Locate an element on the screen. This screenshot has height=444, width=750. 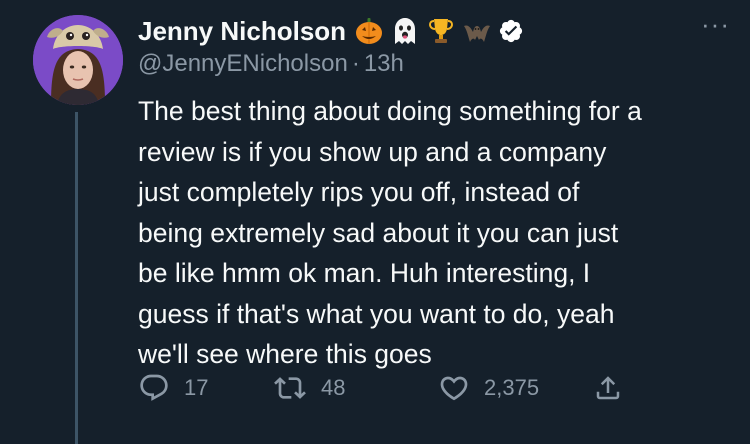
share-button is located at coordinates (608, 388).